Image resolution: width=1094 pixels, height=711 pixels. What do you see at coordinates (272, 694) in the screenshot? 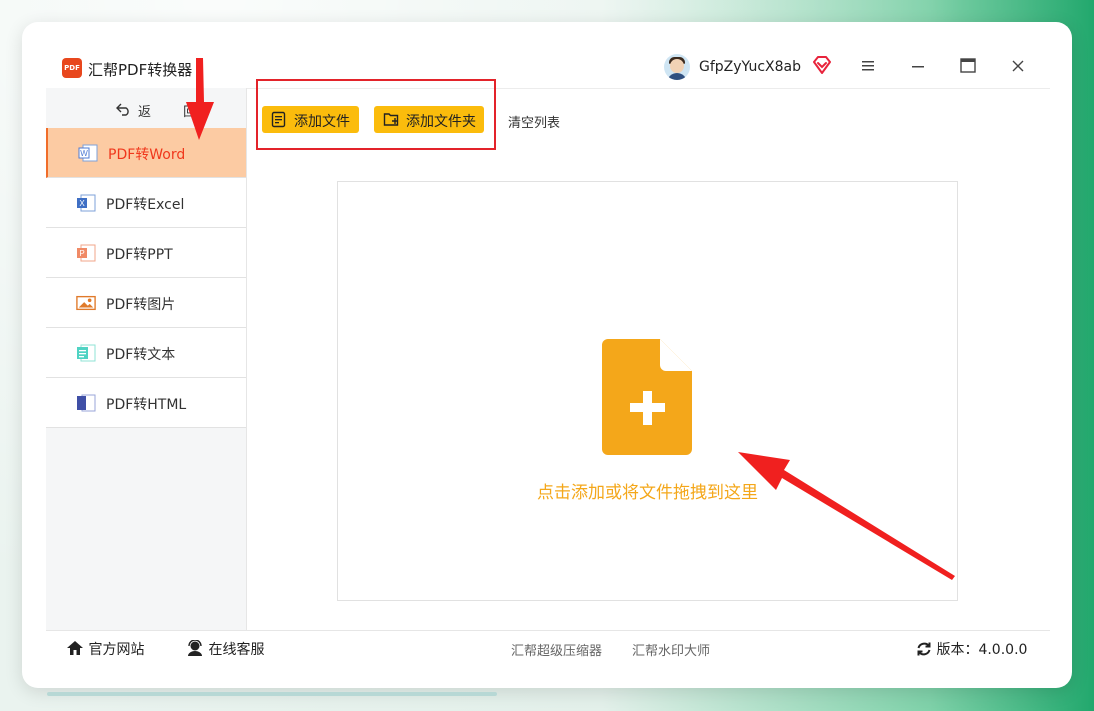
I see `scroll-indicator` at bounding box center [272, 694].